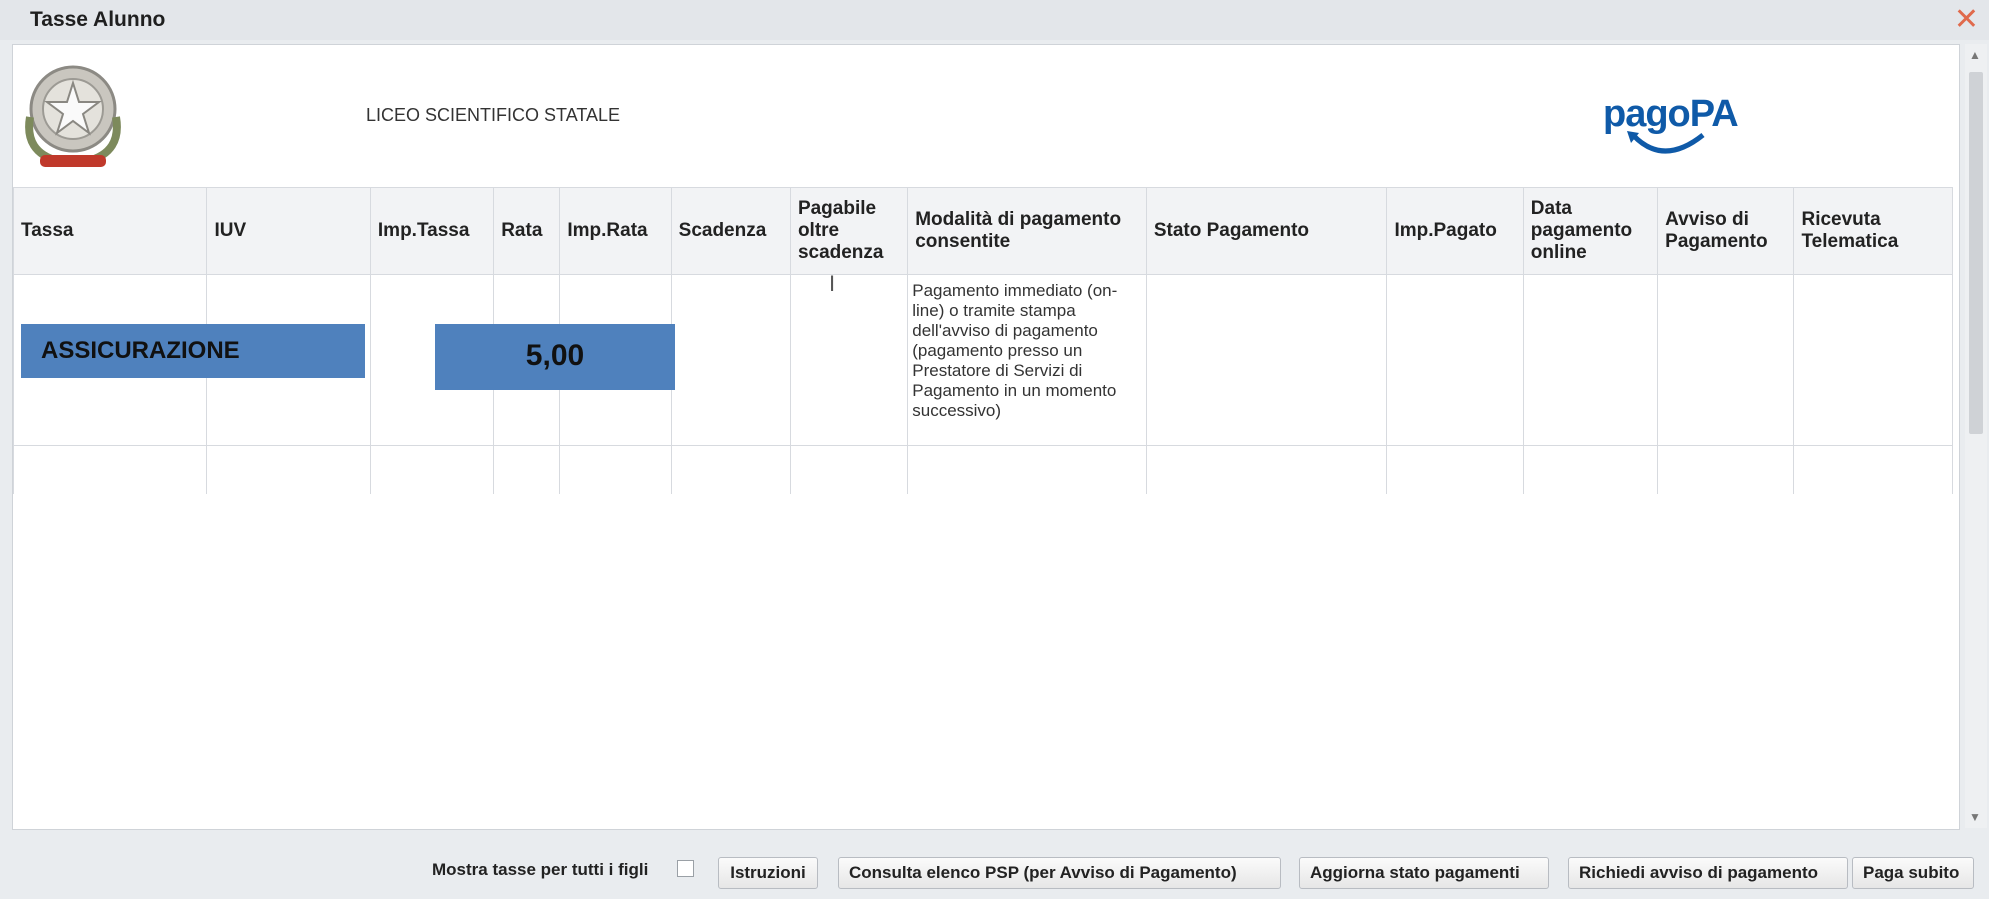 The image size is (1989, 899). What do you see at coordinates (73, 116) in the screenshot?
I see `italian-republic-emblem-icon` at bounding box center [73, 116].